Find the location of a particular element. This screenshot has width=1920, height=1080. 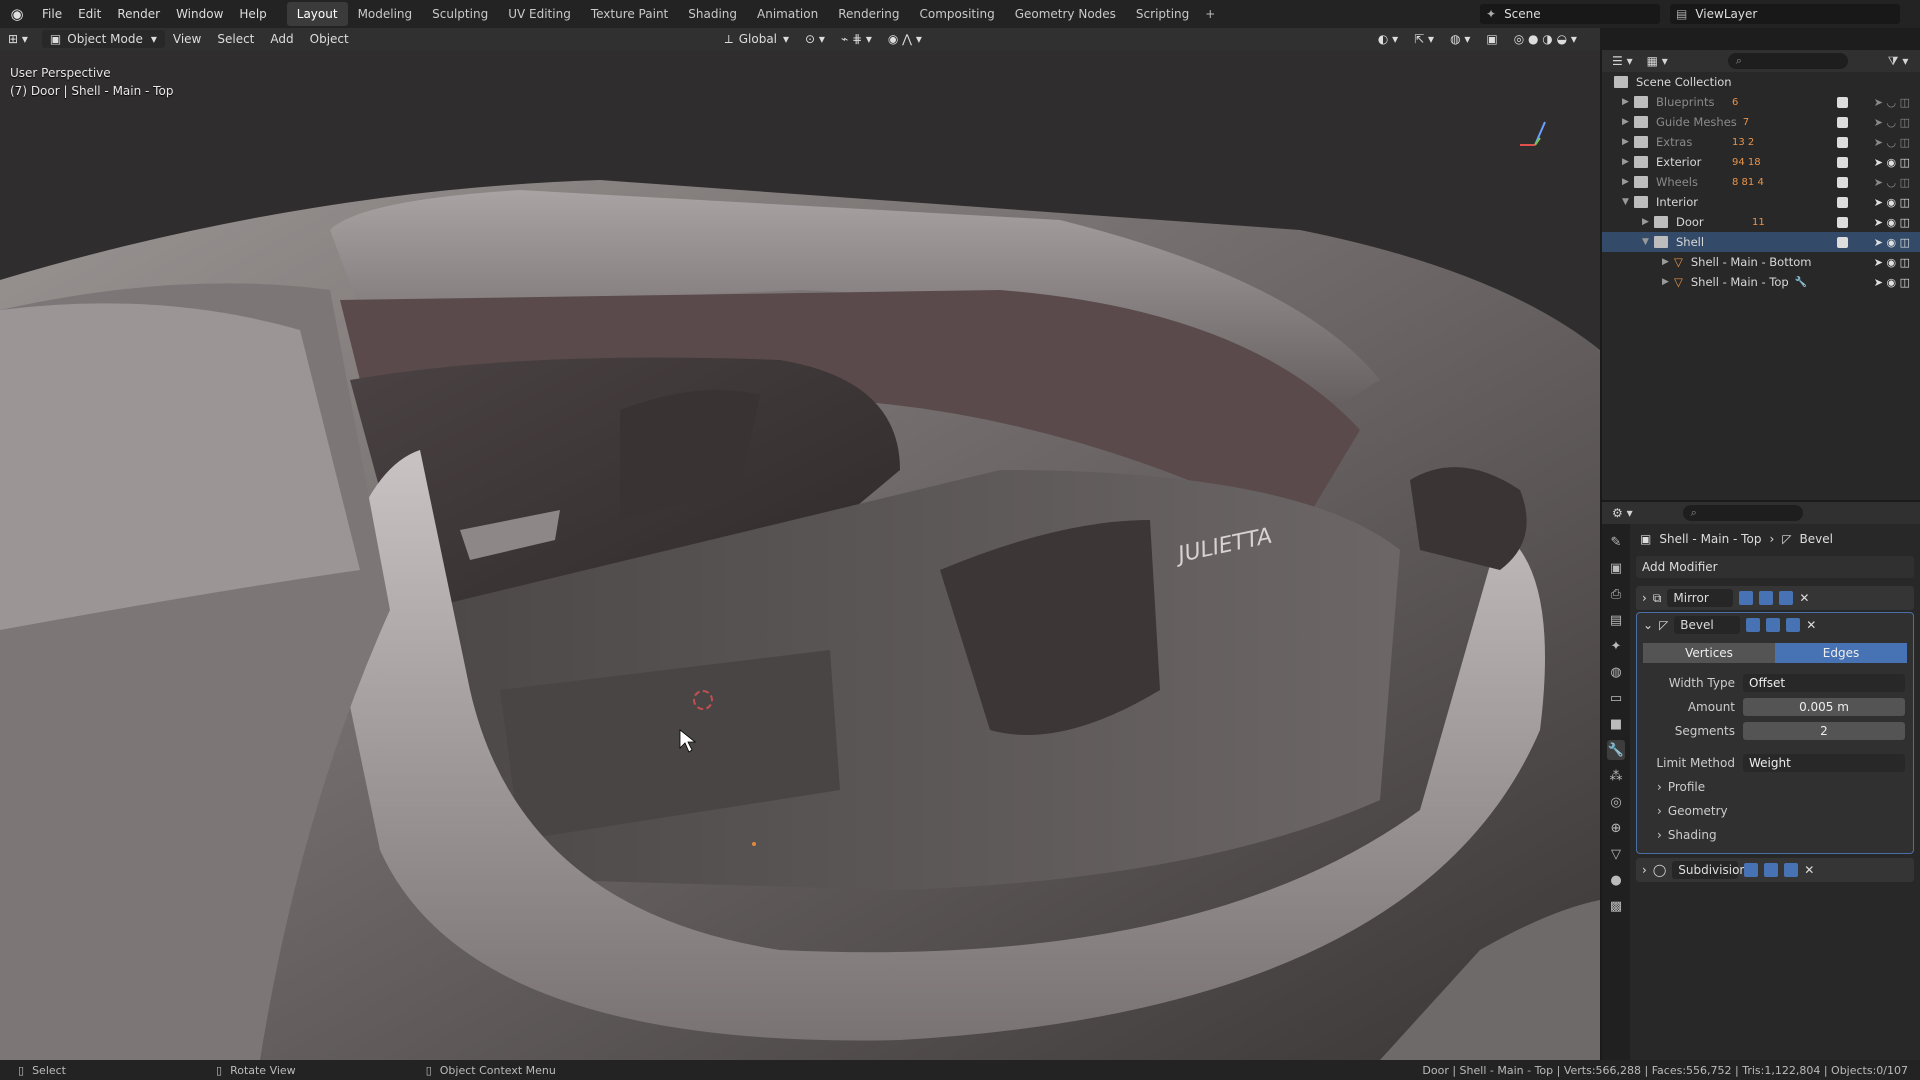

tab-geometry-nodes: Geometry Nodes is located at coordinates (1065, 14).